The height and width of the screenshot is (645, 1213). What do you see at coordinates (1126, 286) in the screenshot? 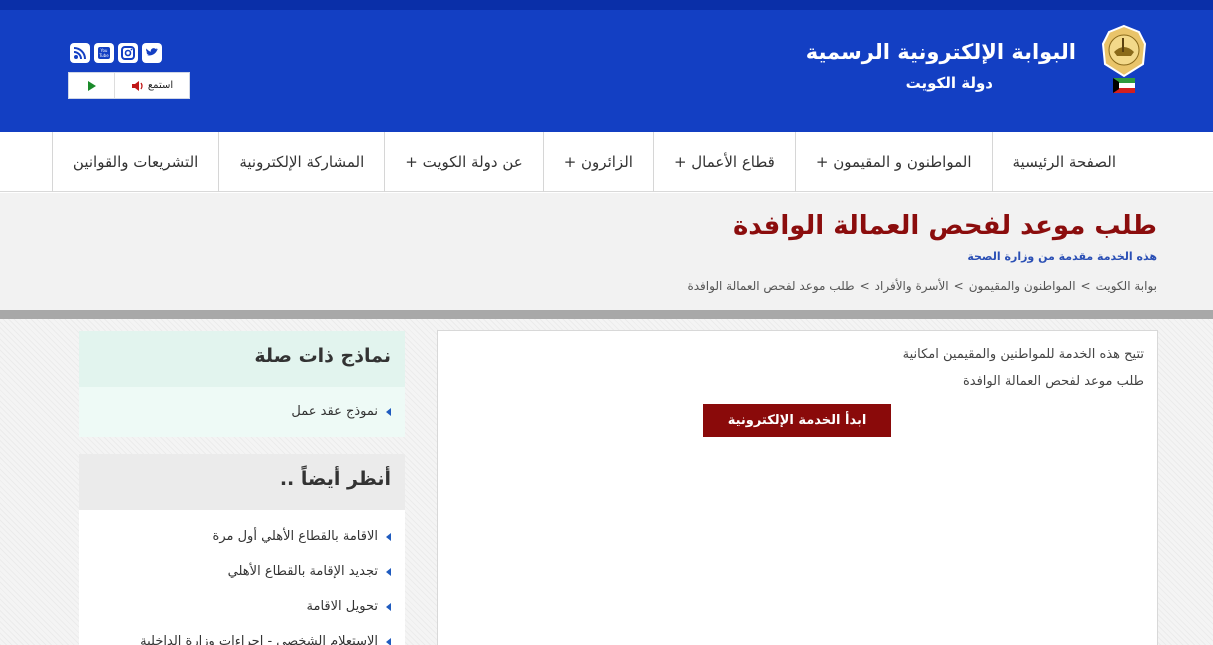
I see `breadcrumb-kuwait-portal: بوابة الكويت` at bounding box center [1126, 286].